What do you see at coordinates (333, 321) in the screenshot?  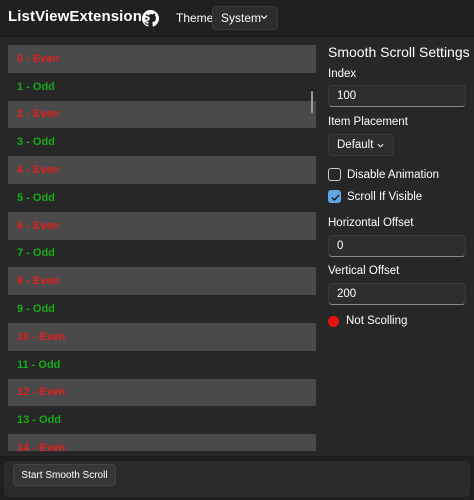 I see `status-indicator-icon` at bounding box center [333, 321].